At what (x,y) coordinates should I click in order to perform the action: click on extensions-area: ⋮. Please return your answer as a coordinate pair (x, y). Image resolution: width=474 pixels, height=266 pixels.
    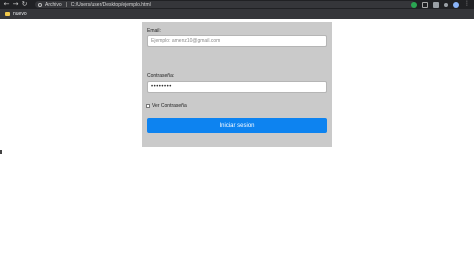
    Looking at the image, I should click on (440, 4).